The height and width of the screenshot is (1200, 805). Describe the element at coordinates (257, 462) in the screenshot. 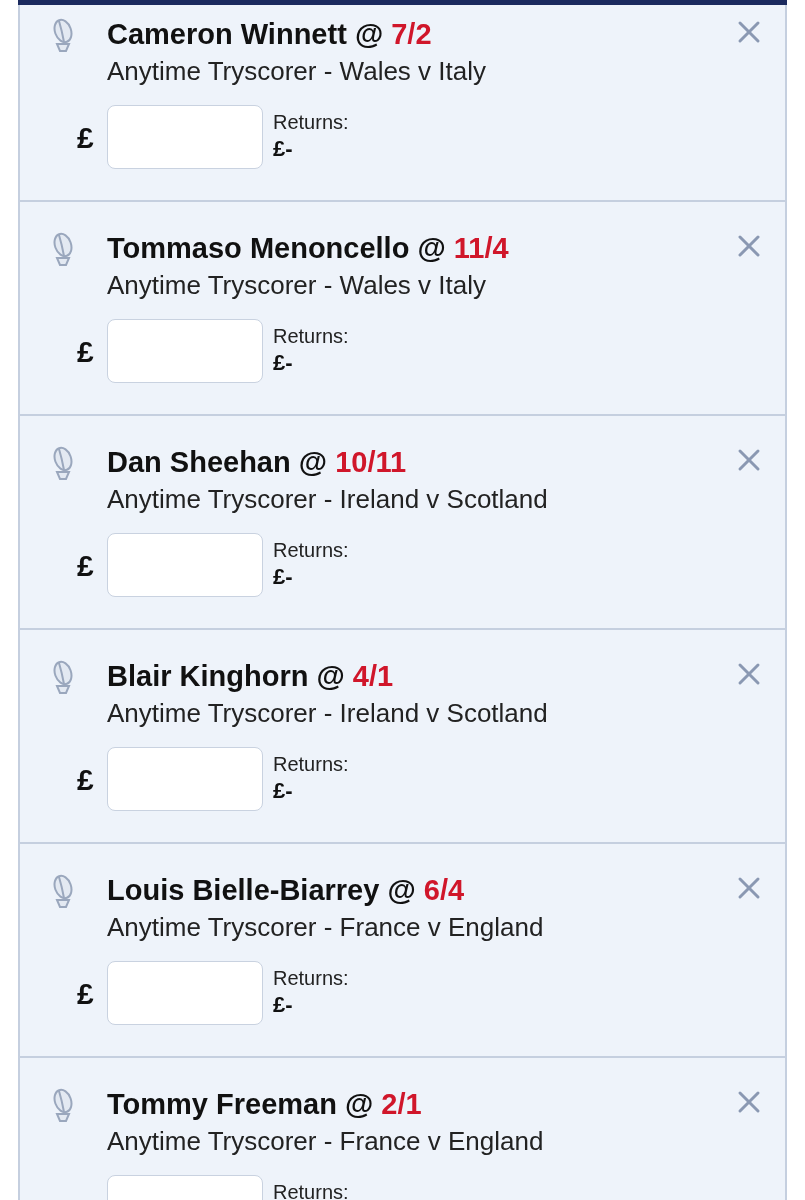

I see `selection-title: Dan Sheehan @ 10/11` at that location.